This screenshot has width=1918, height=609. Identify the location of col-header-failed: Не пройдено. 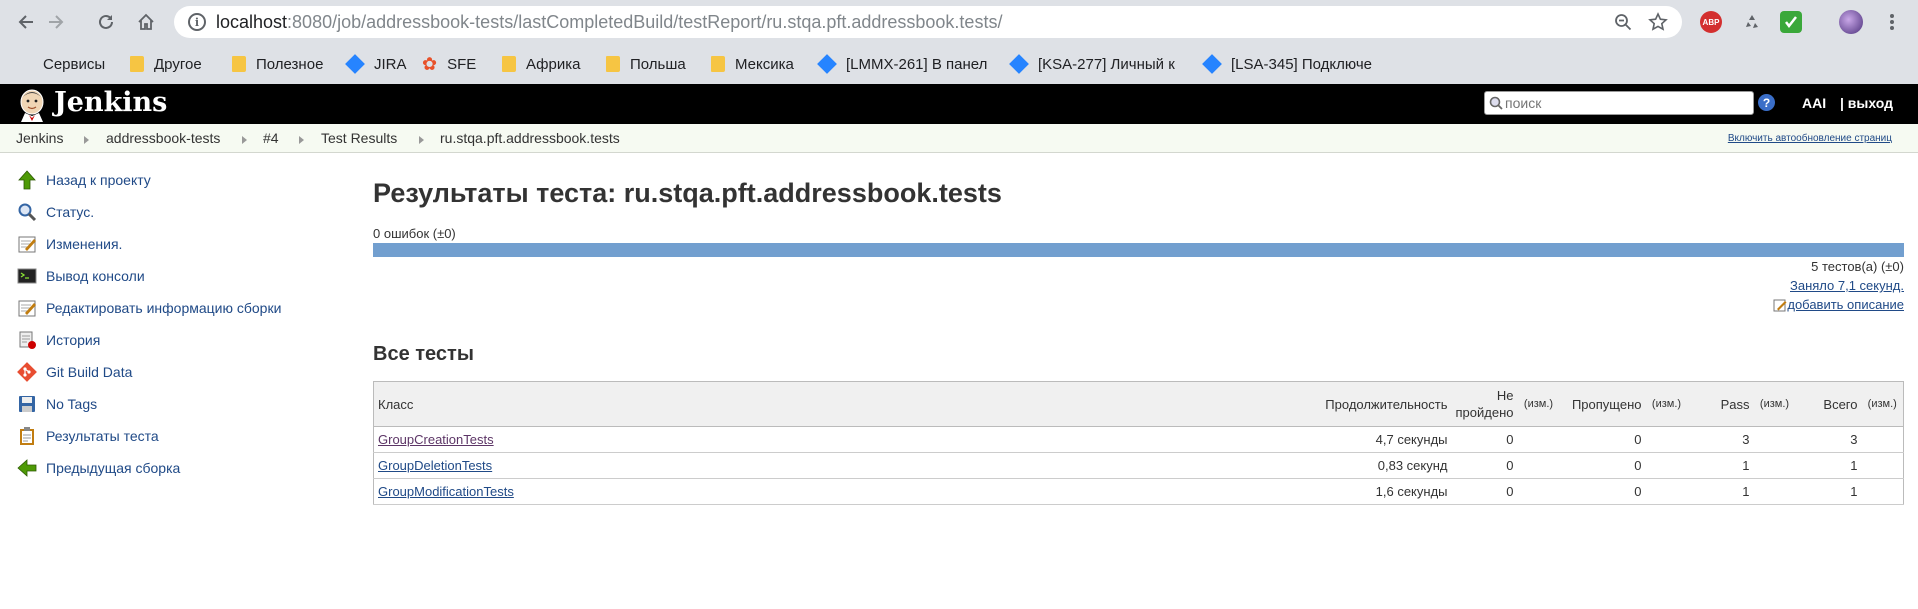
(1484, 404).